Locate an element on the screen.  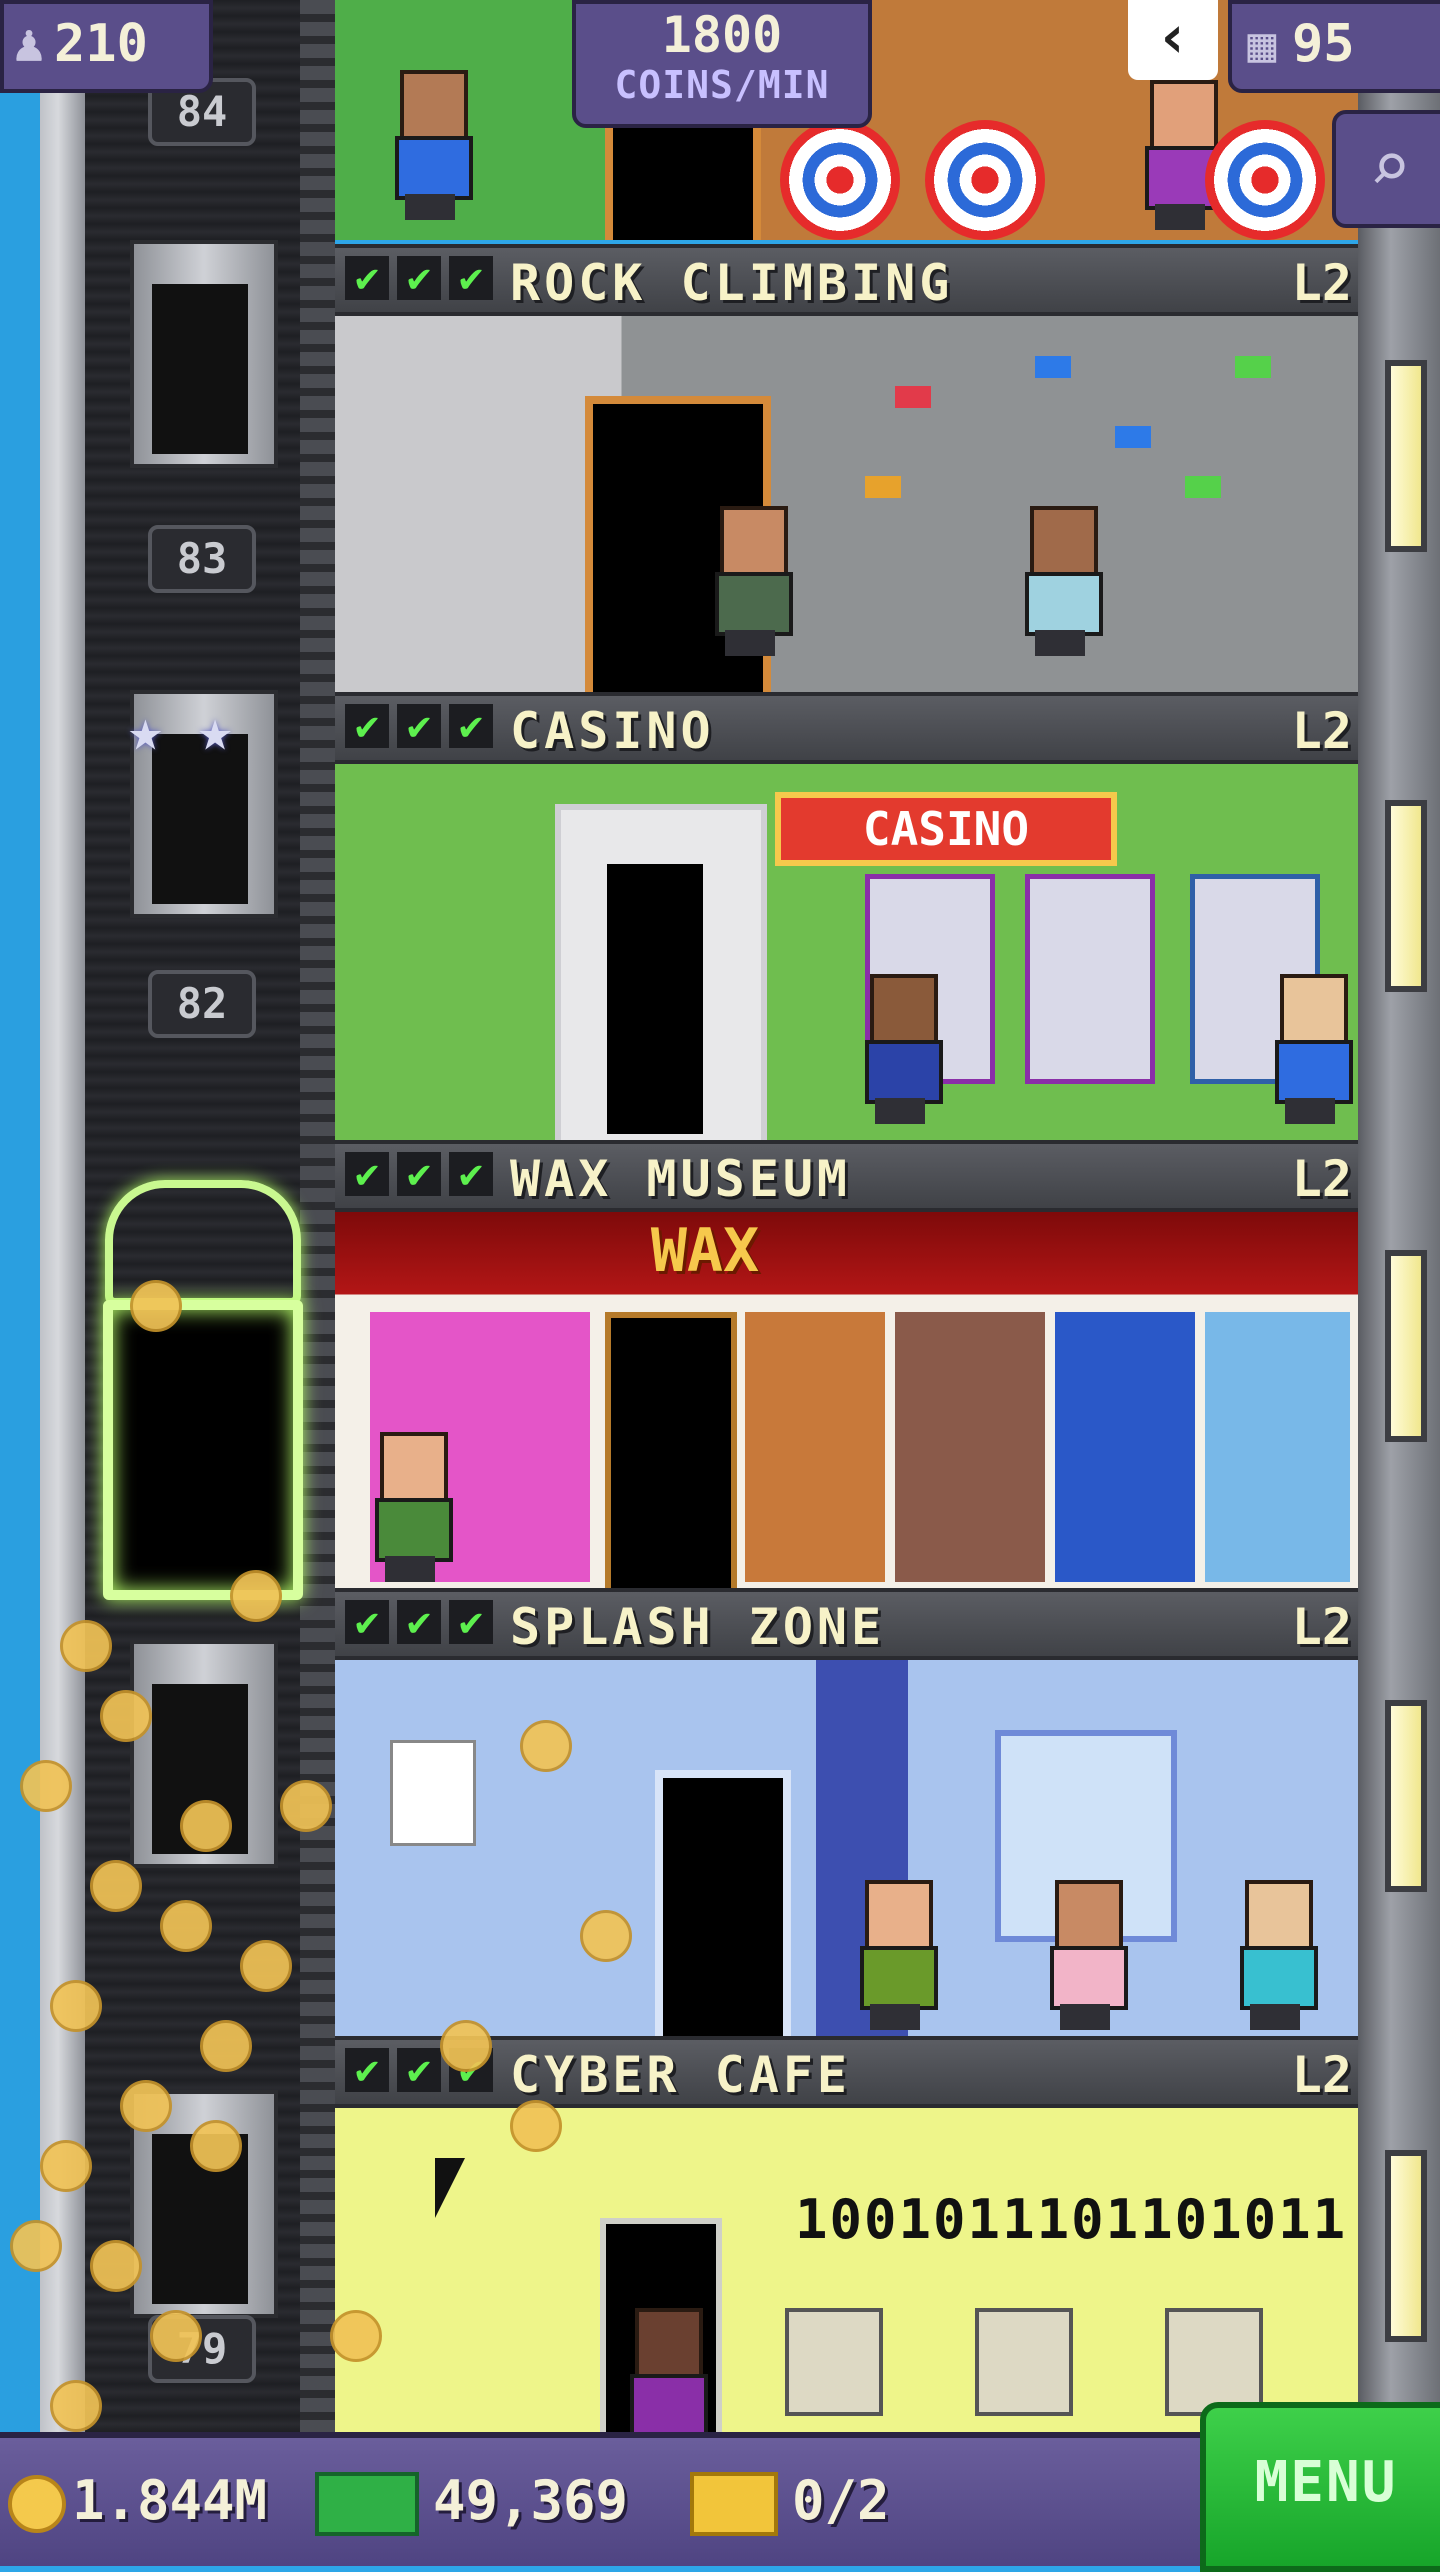
search-button: ⌕ is located at coordinates (1386, 169).